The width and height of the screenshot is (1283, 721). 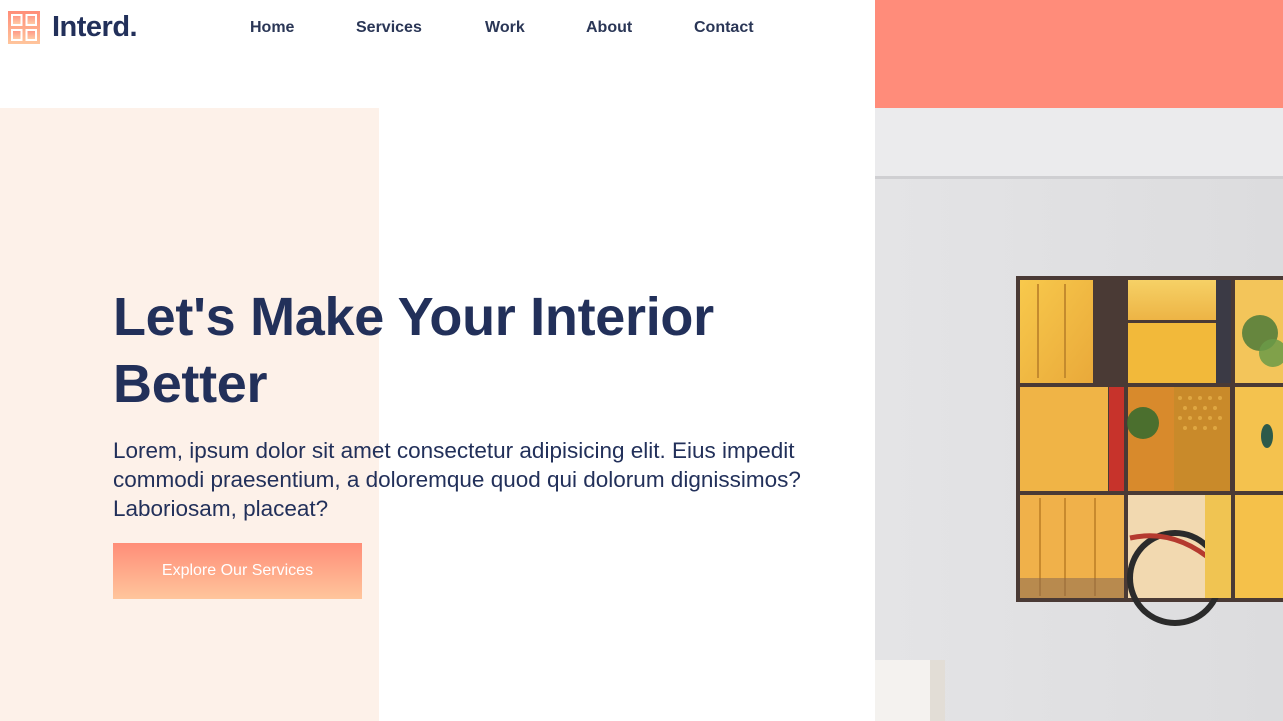 What do you see at coordinates (505, 28) in the screenshot?
I see `nav-link-work: Work` at bounding box center [505, 28].